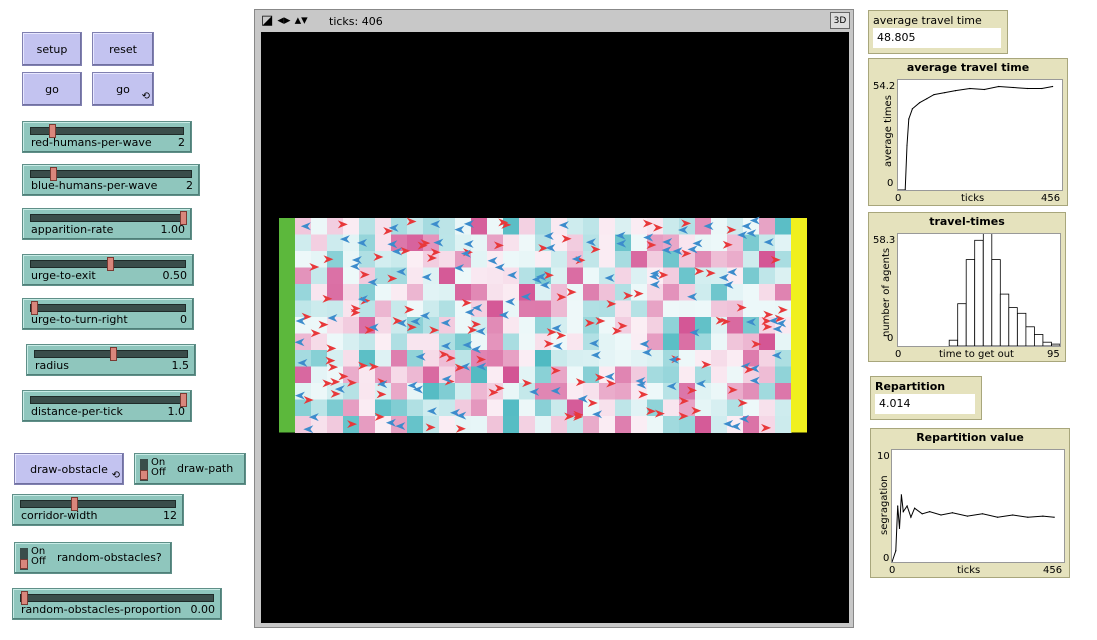 This screenshot has height=640, width=1097. Describe the element at coordinates (94, 185) in the screenshot. I see `slider-label: blue-humans-per-wave` at that location.